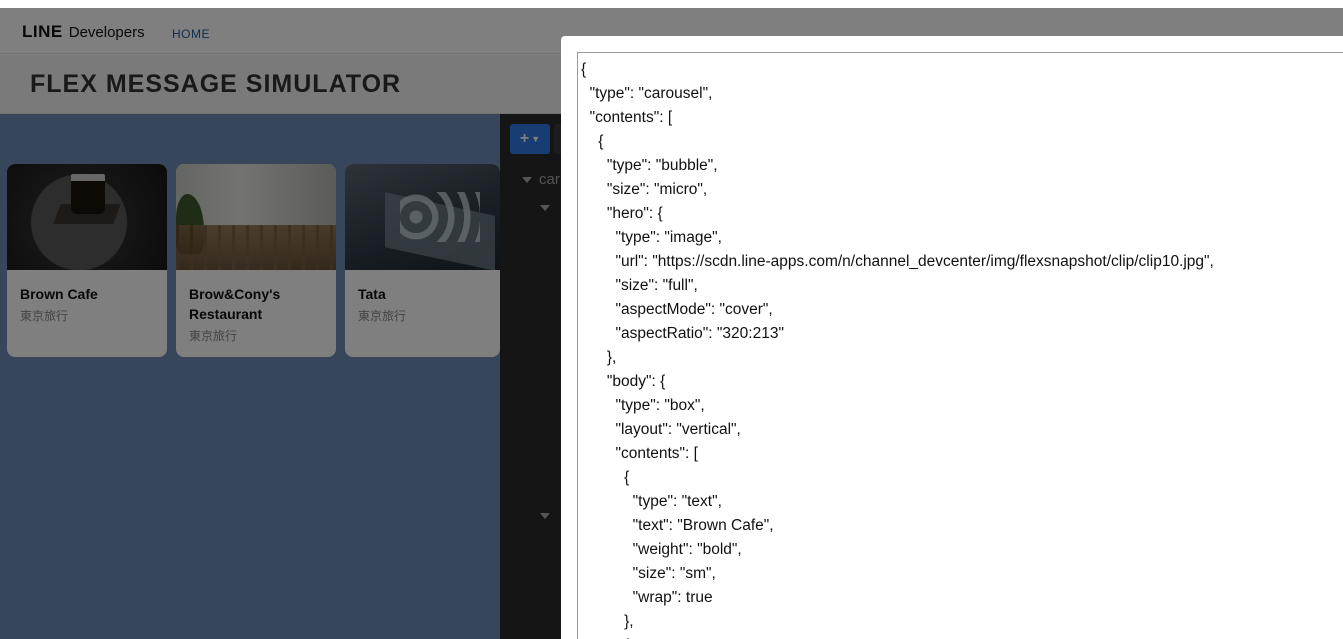 The image size is (1343, 639). Describe the element at coordinates (623, 381) in the screenshot. I see `json-line: "body": {` at that location.